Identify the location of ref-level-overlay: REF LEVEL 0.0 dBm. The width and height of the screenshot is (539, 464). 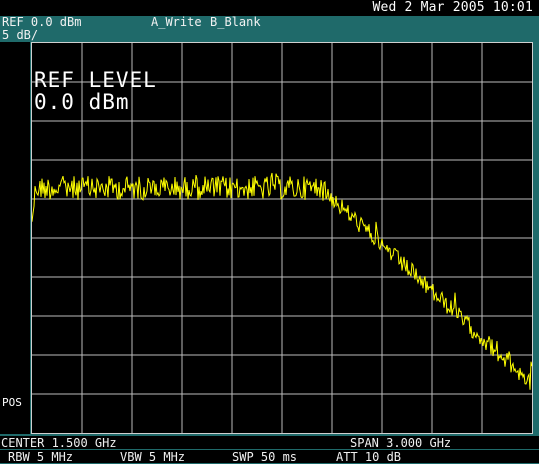
(95, 91).